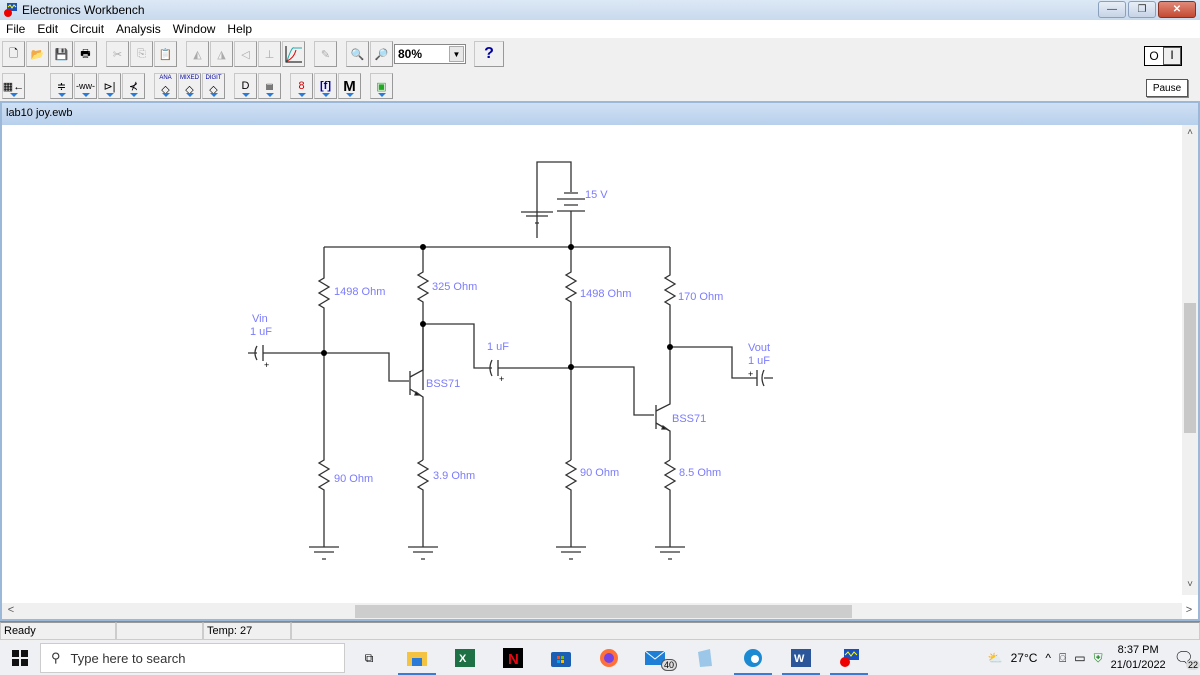 The width and height of the screenshot is (1200, 675). I want to click on restore-button: ❐, so click(1142, 9).